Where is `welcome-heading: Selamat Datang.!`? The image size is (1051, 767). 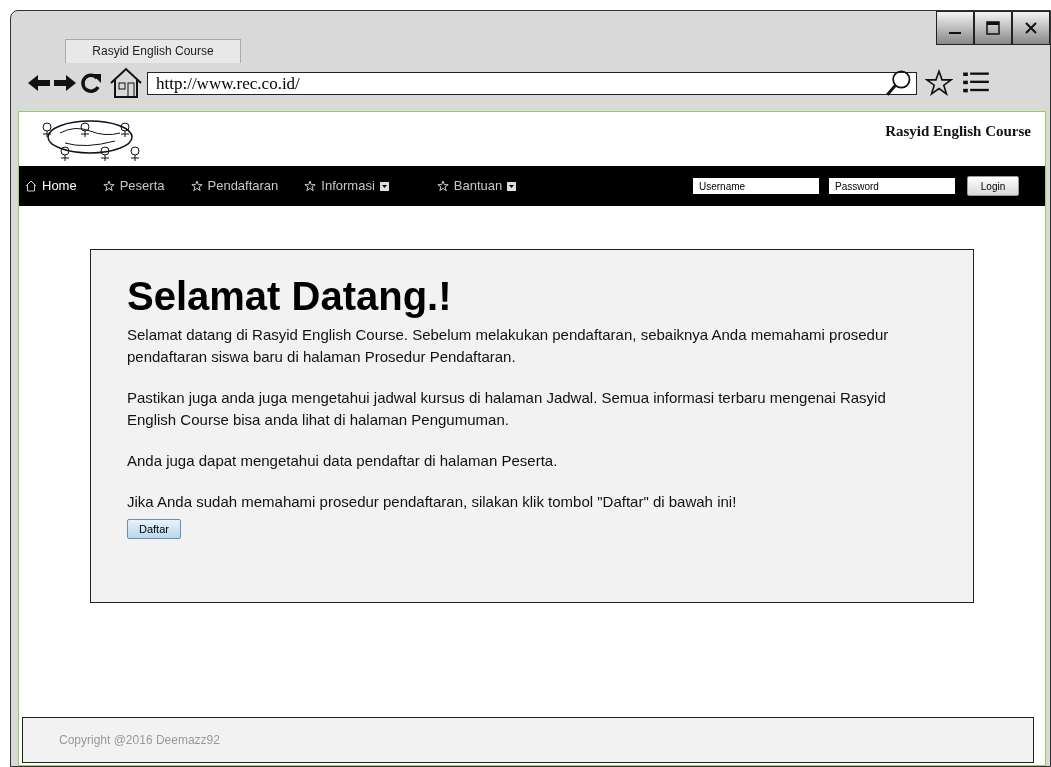
welcome-heading: Selamat Datang.! is located at coordinates (290, 296).